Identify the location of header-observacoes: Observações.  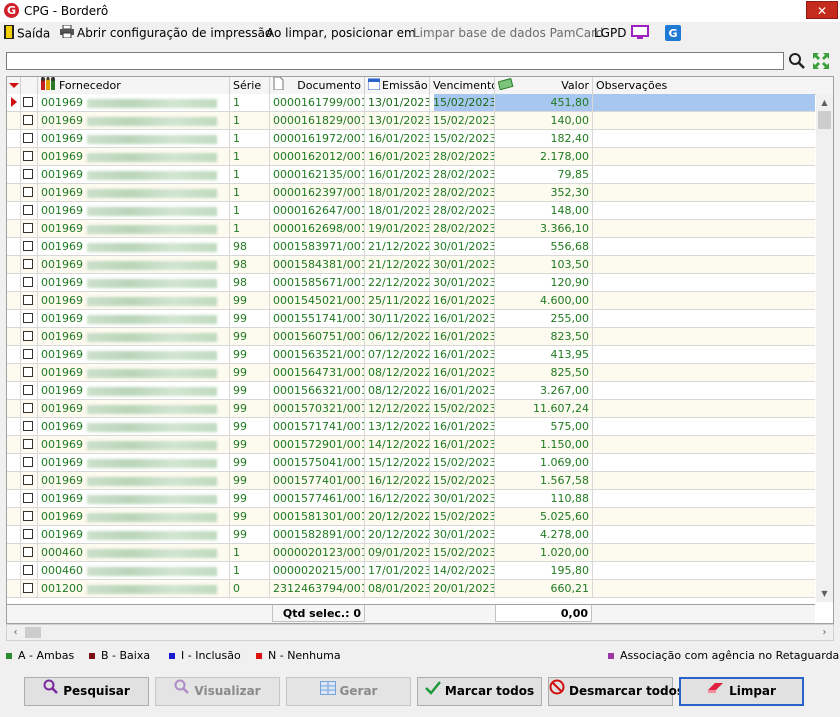
(704, 85).